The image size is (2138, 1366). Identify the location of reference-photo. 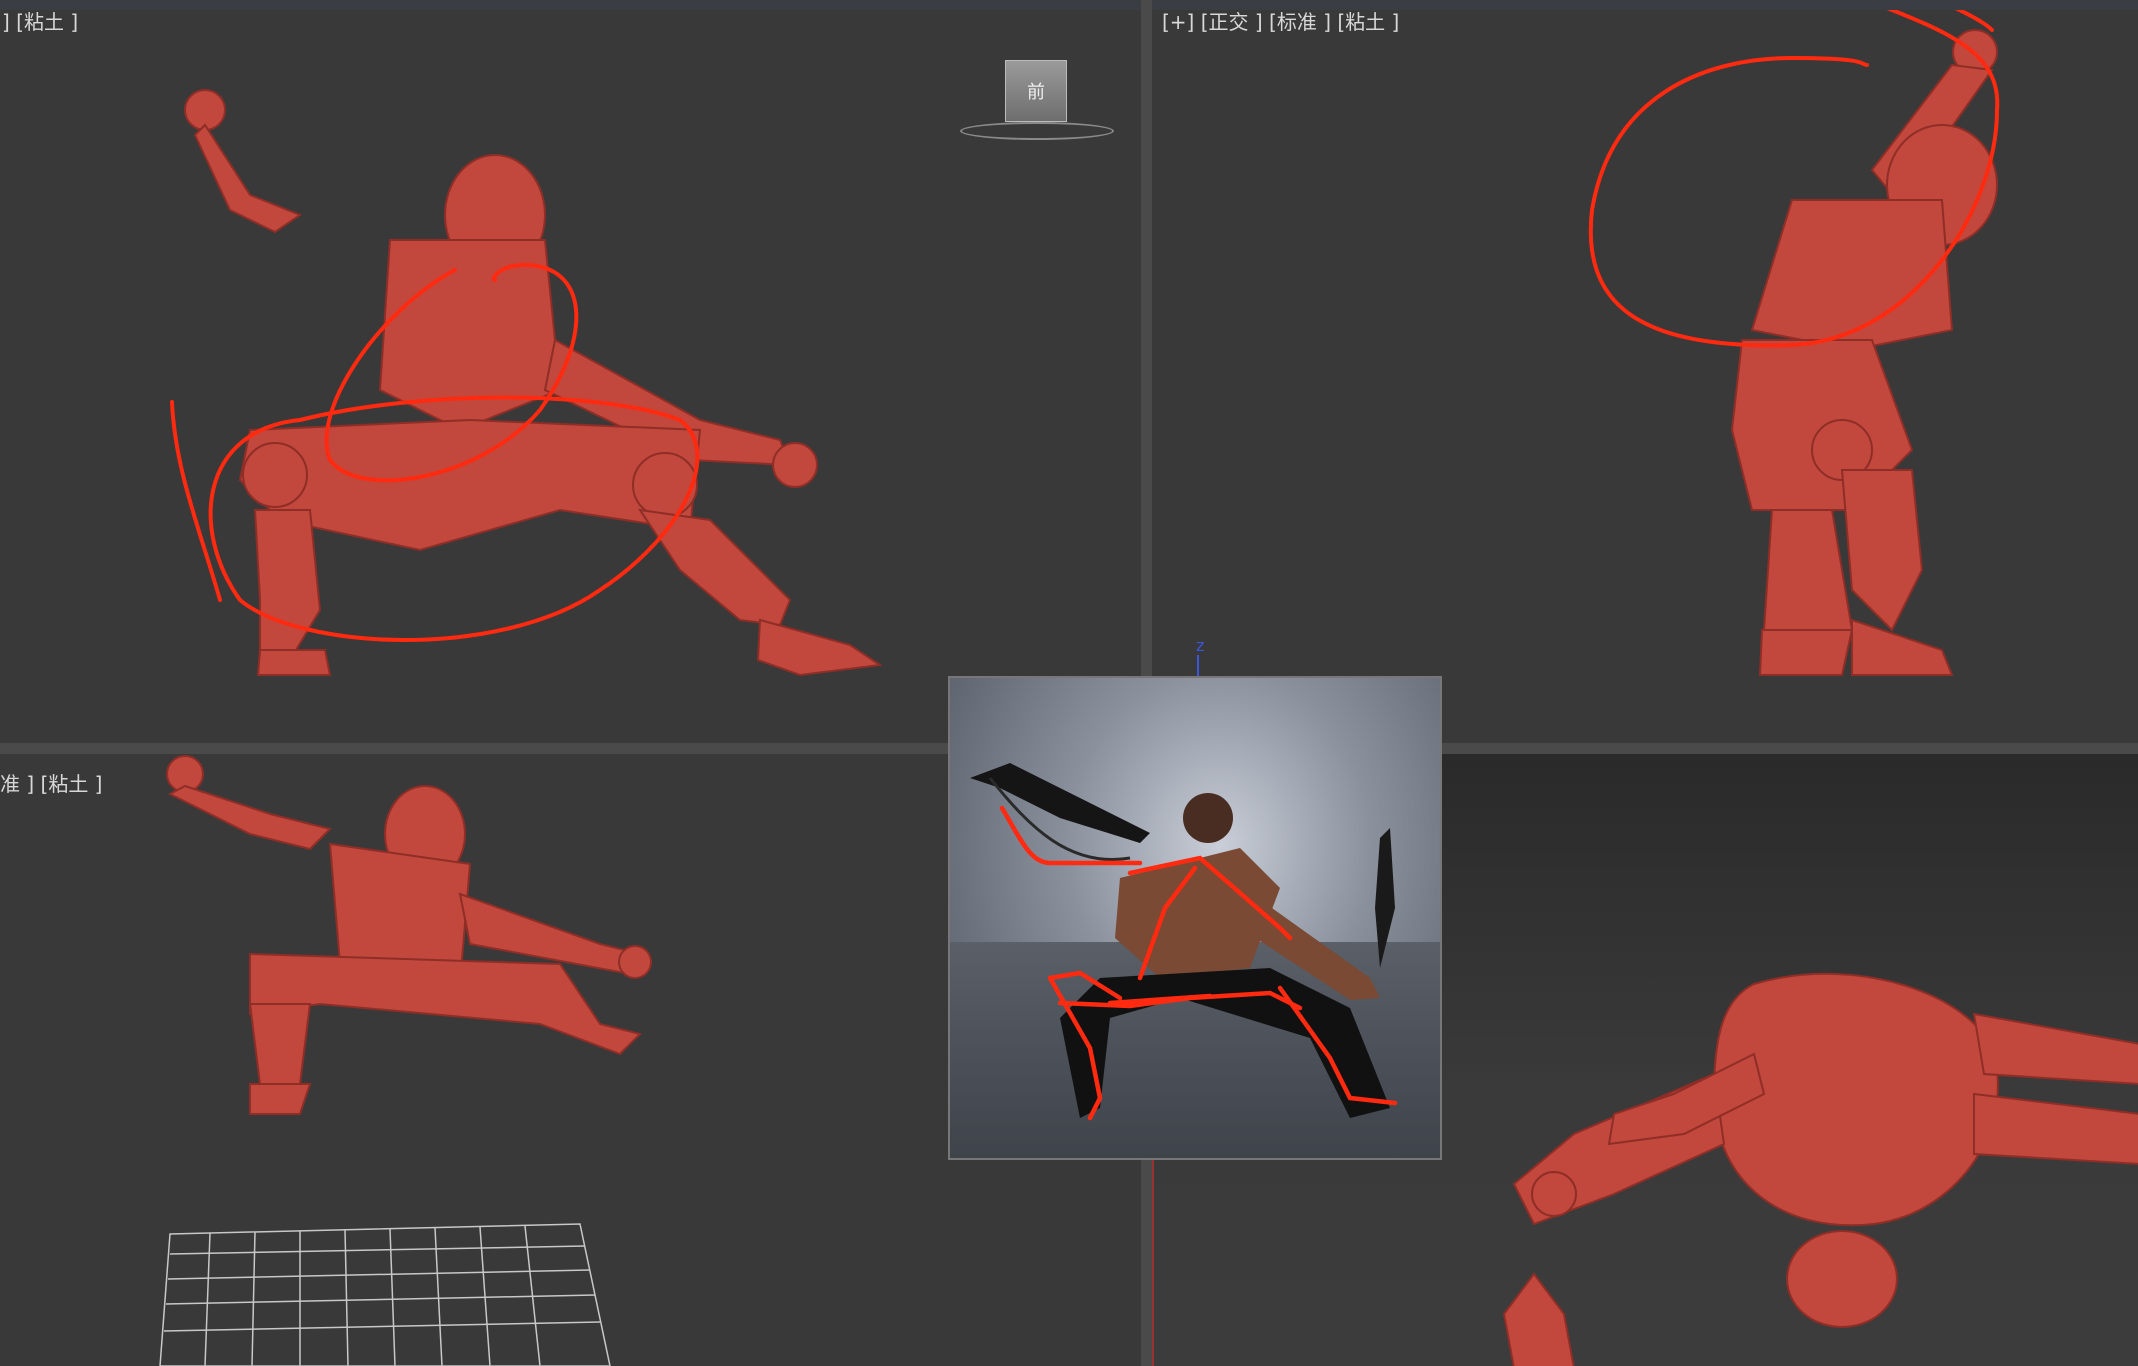
(1195, 918).